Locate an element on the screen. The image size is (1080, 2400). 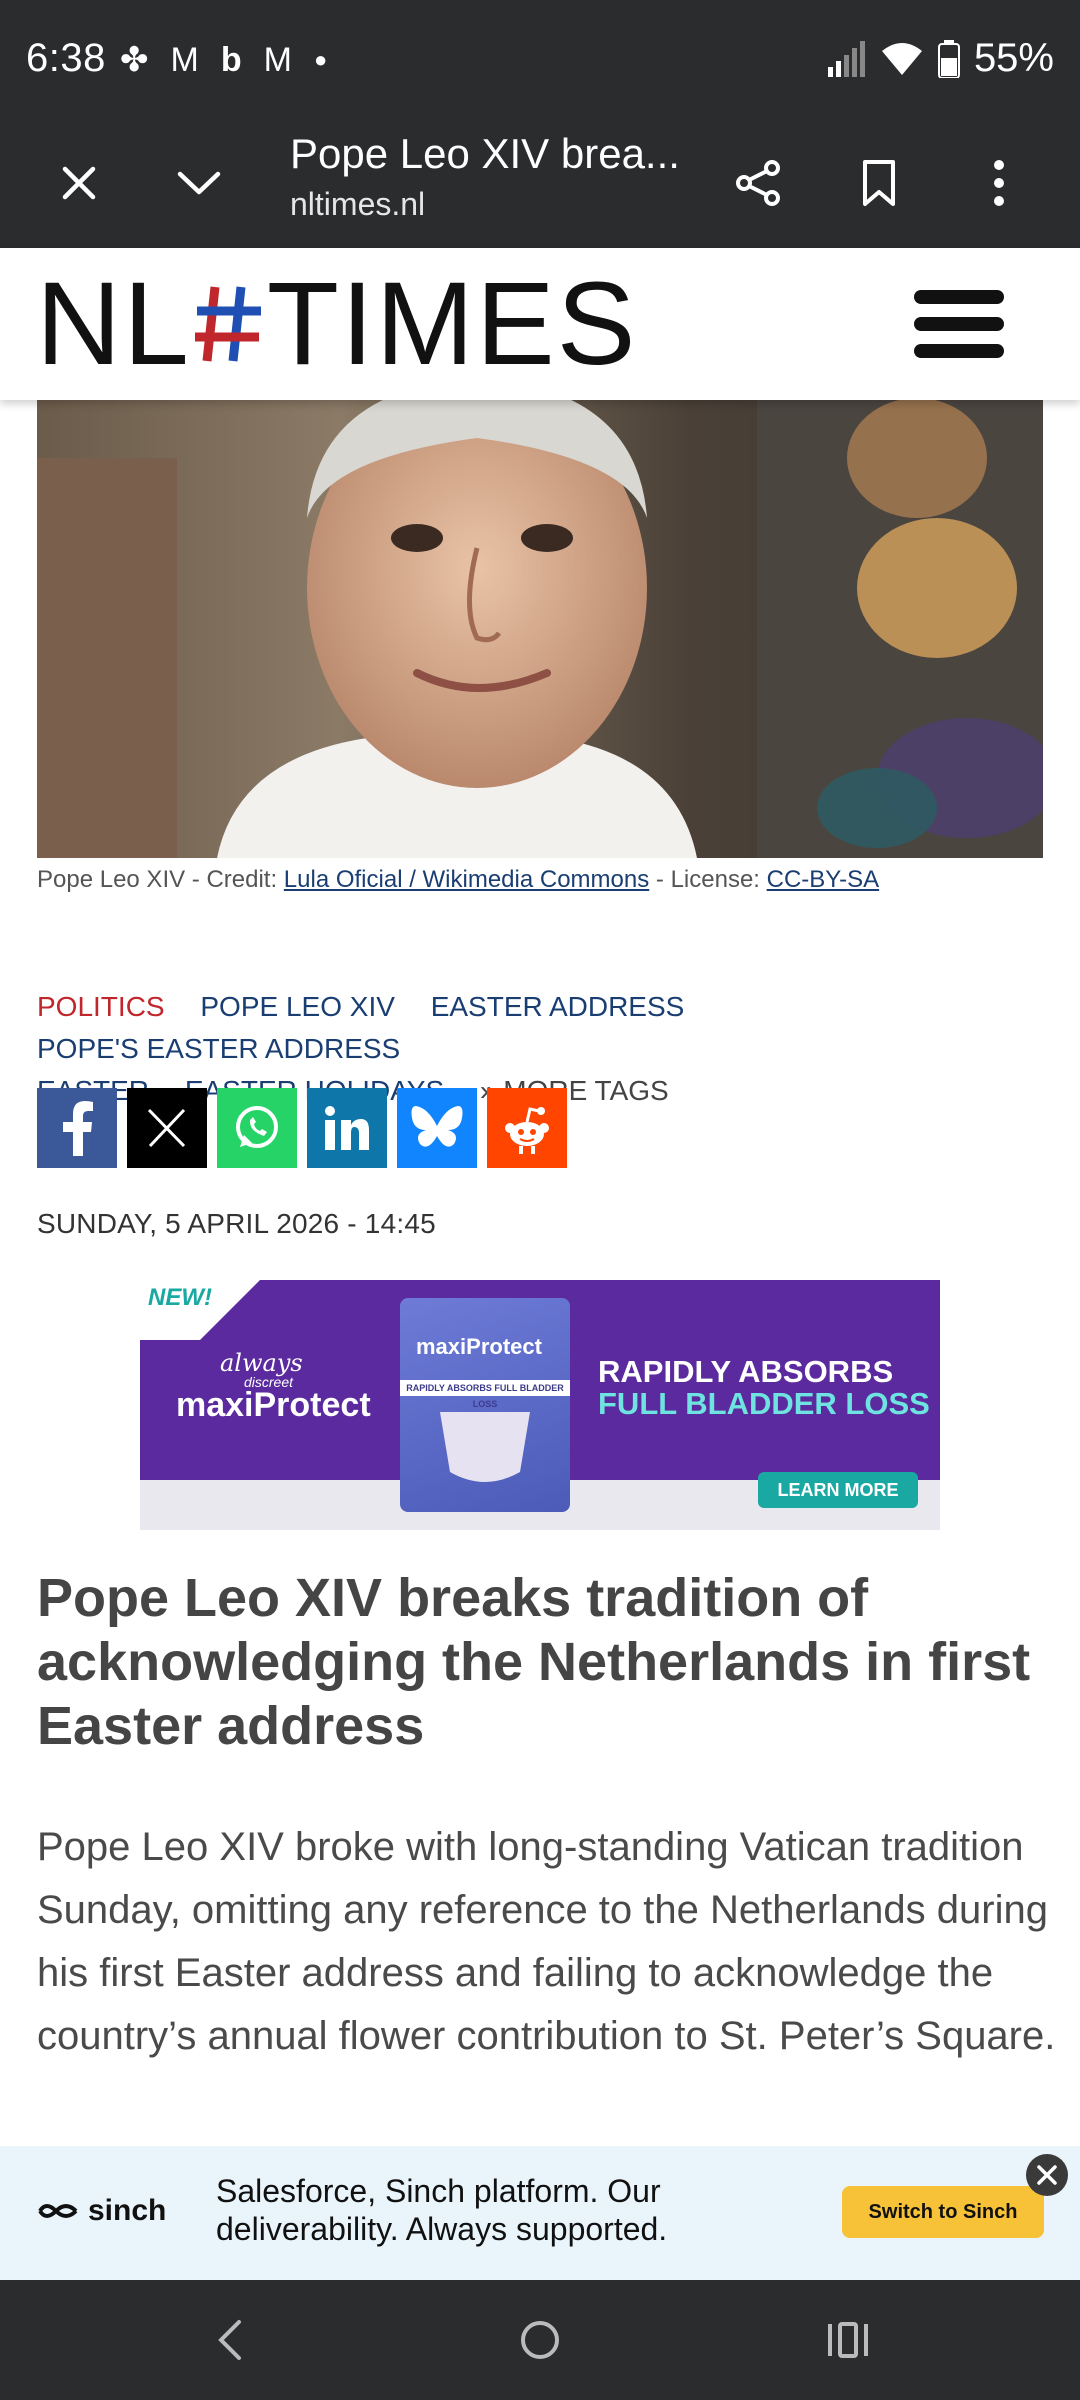
share-button is located at coordinates (759, 183).